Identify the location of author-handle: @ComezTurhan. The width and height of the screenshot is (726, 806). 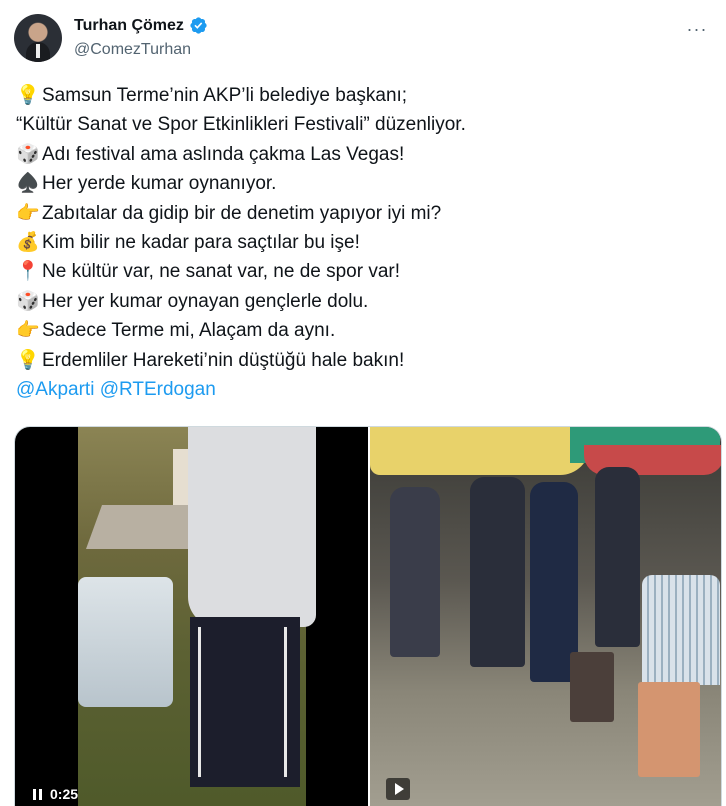
(132, 50).